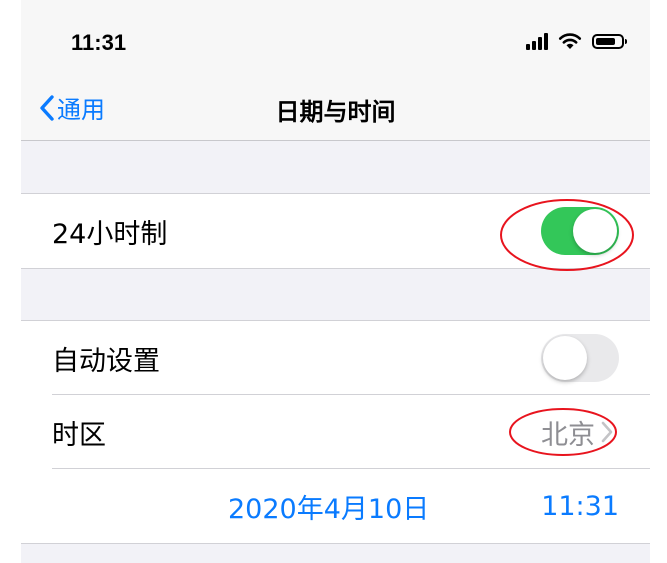 The height and width of the screenshot is (563, 667). Describe the element at coordinates (106, 361) in the screenshot. I see `auto-set-label: 自动设置` at that location.